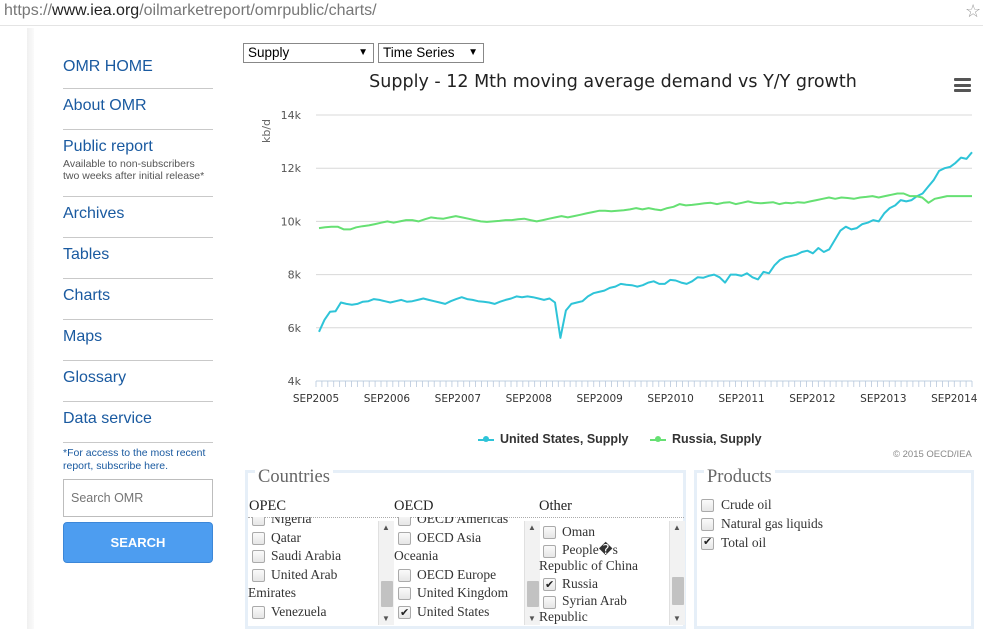 The width and height of the screenshot is (983, 629). I want to click on list-item: Venezuela, so click(312, 612).